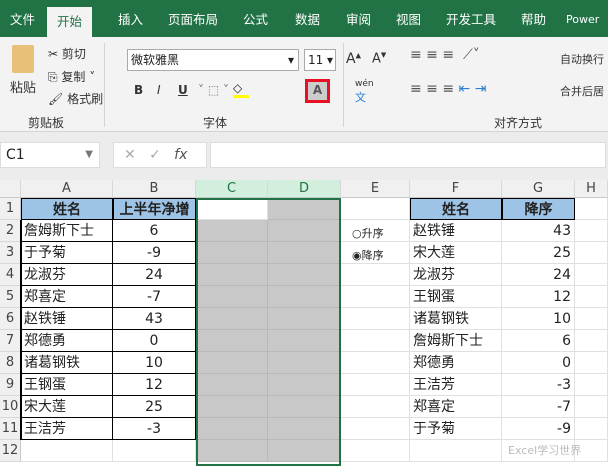 The height and width of the screenshot is (466, 608). Describe the element at coordinates (160, 155) in the screenshot. I see `formula-buttons: ✕ ✓ fx` at that location.